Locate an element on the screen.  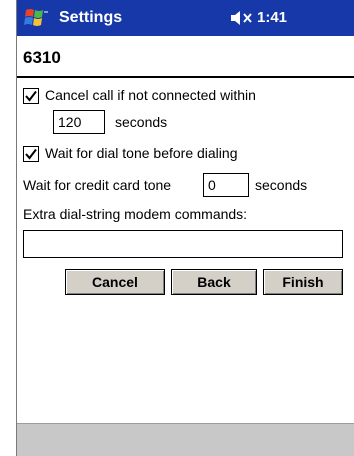
wait-dial-tone-checkbox is located at coordinates (31, 154).